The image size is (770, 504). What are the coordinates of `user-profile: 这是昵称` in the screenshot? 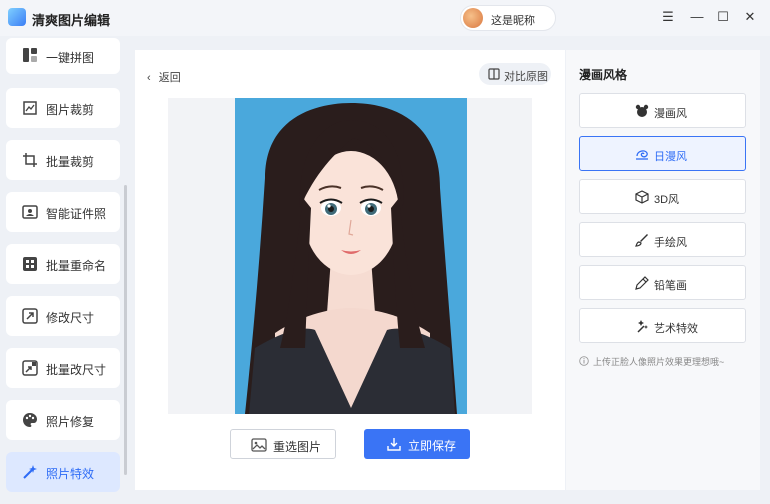 It's located at (508, 18).